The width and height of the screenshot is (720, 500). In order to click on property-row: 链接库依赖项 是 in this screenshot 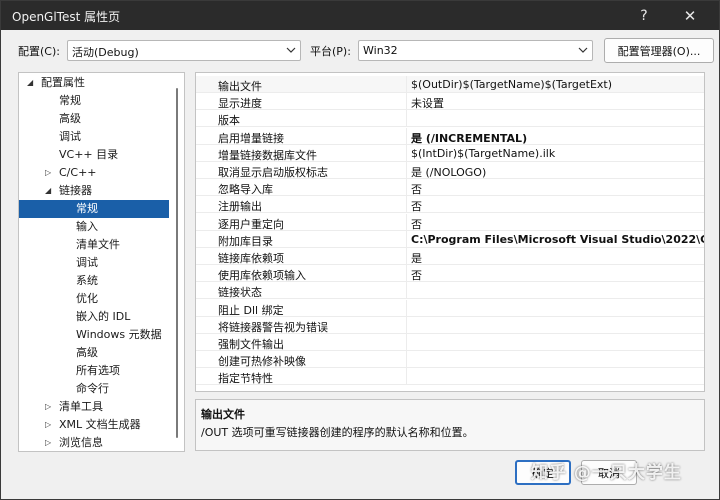, I will do `click(450, 256)`.